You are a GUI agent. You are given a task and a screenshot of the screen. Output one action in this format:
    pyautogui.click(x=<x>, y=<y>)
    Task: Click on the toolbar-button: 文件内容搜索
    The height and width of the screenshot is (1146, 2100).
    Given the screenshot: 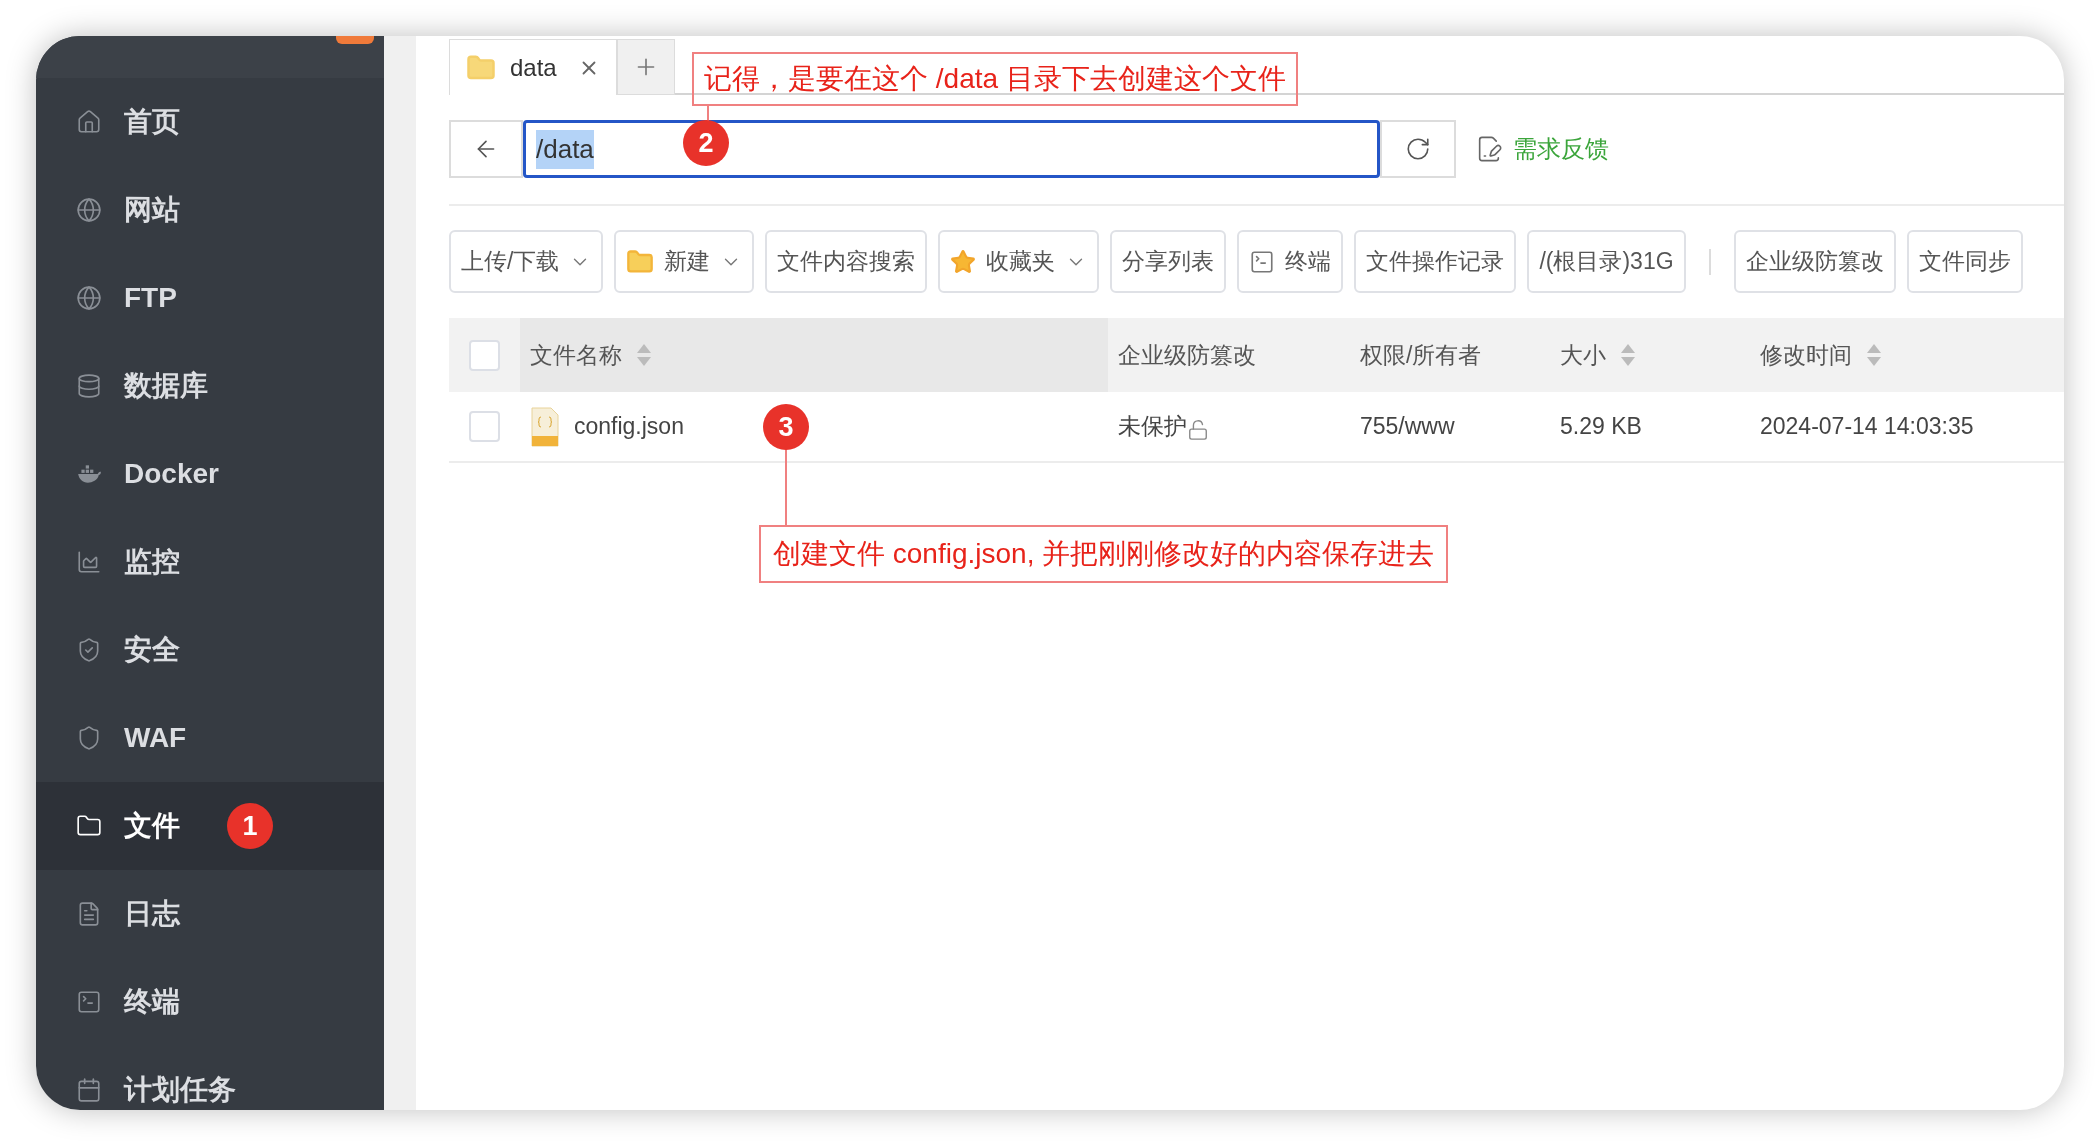 What is the action you would take?
    pyautogui.click(x=846, y=261)
    